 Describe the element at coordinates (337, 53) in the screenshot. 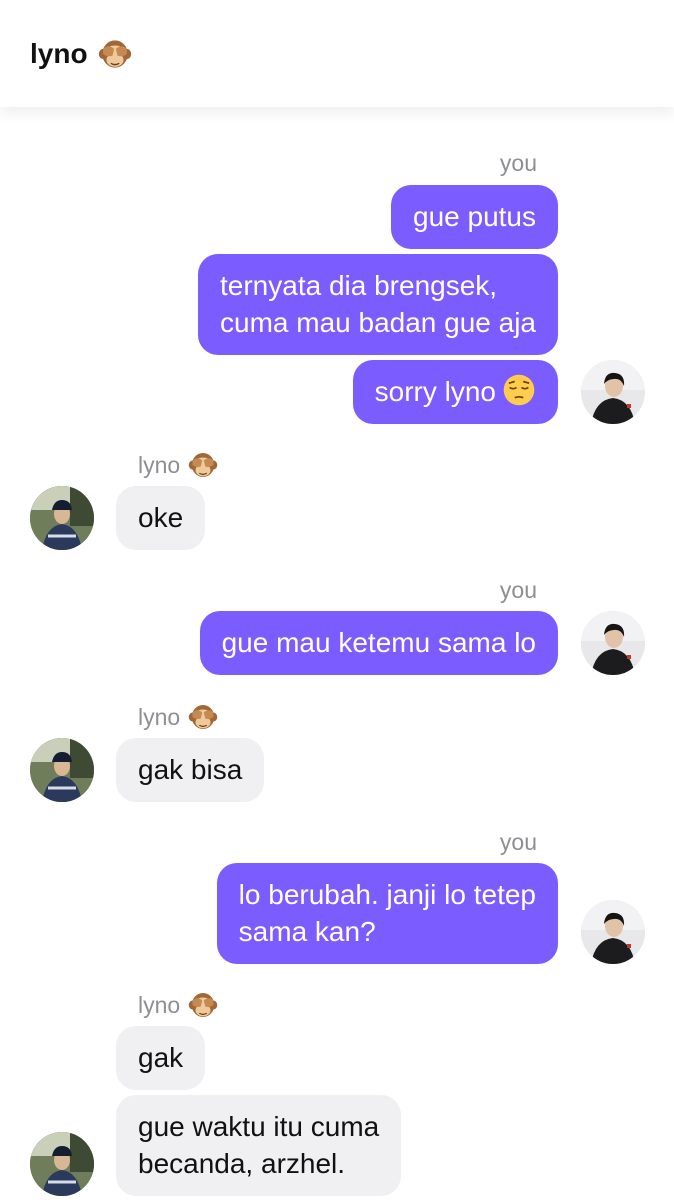

I see `chat-header: lyno` at that location.